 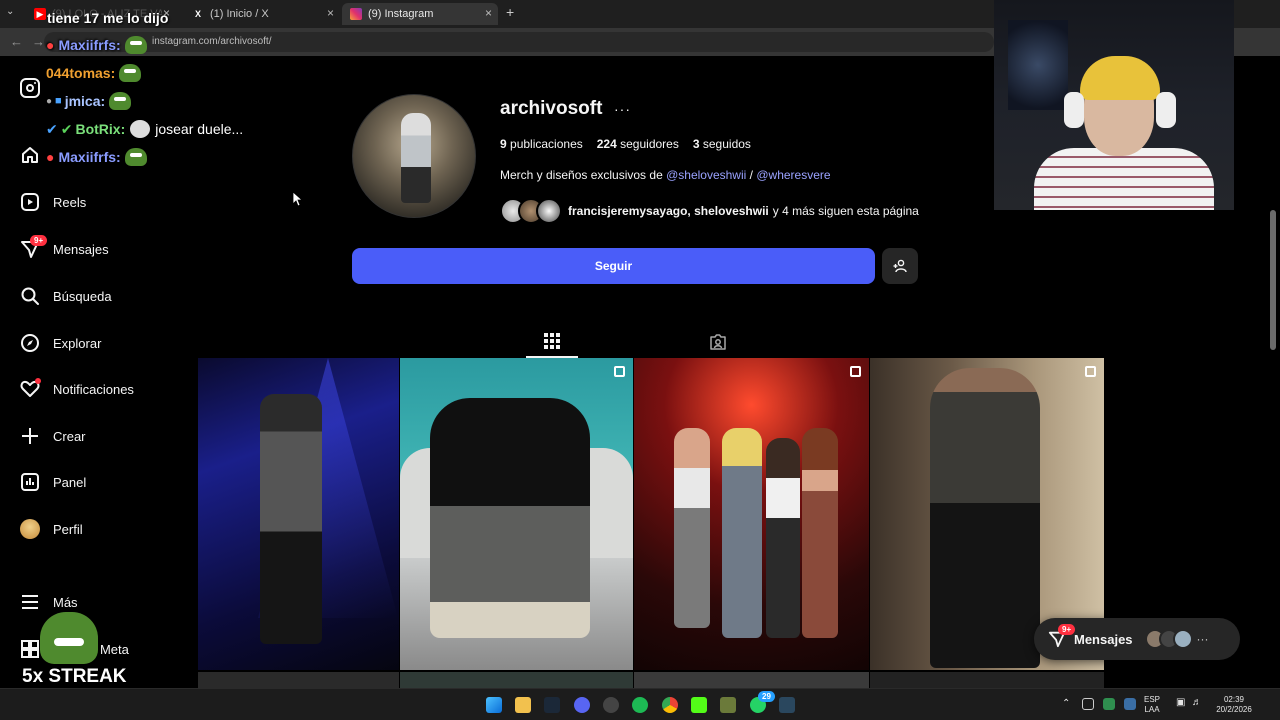 What do you see at coordinates (546, 144) in the screenshot?
I see `posts-label: publicaciones` at bounding box center [546, 144].